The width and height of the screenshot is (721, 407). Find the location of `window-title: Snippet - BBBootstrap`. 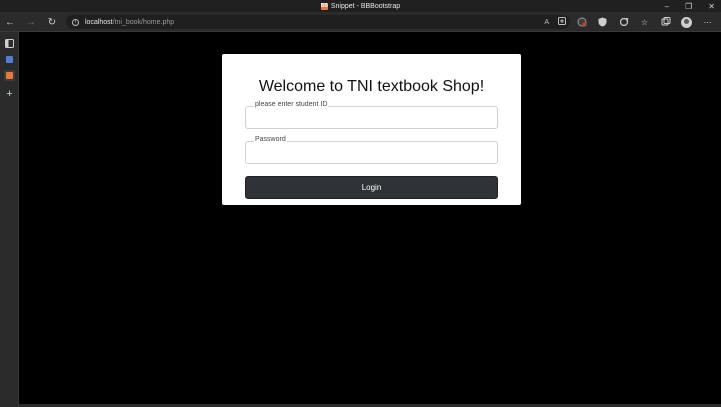

window-title: Snippet - BBBootstrap is located at coordinates (365, 6).